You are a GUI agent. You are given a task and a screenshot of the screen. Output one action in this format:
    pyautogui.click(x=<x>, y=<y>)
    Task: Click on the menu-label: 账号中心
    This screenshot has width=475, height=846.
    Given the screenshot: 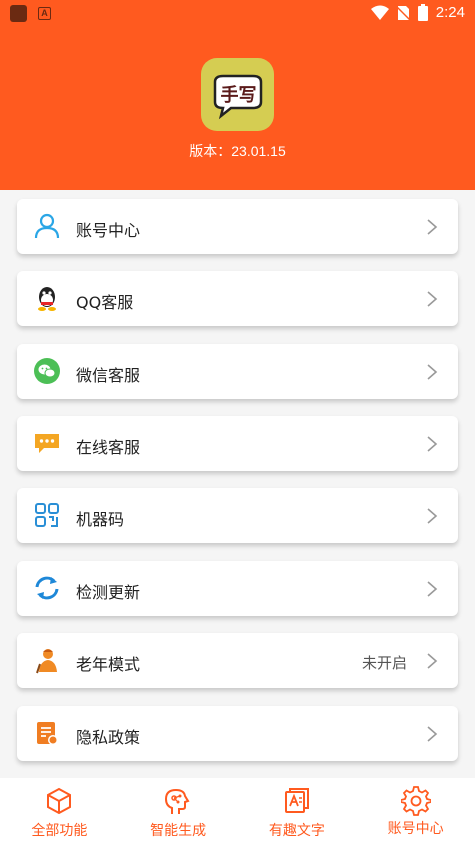 What is the action you would take?
    pyautogui.click(x=108, y=230)
    